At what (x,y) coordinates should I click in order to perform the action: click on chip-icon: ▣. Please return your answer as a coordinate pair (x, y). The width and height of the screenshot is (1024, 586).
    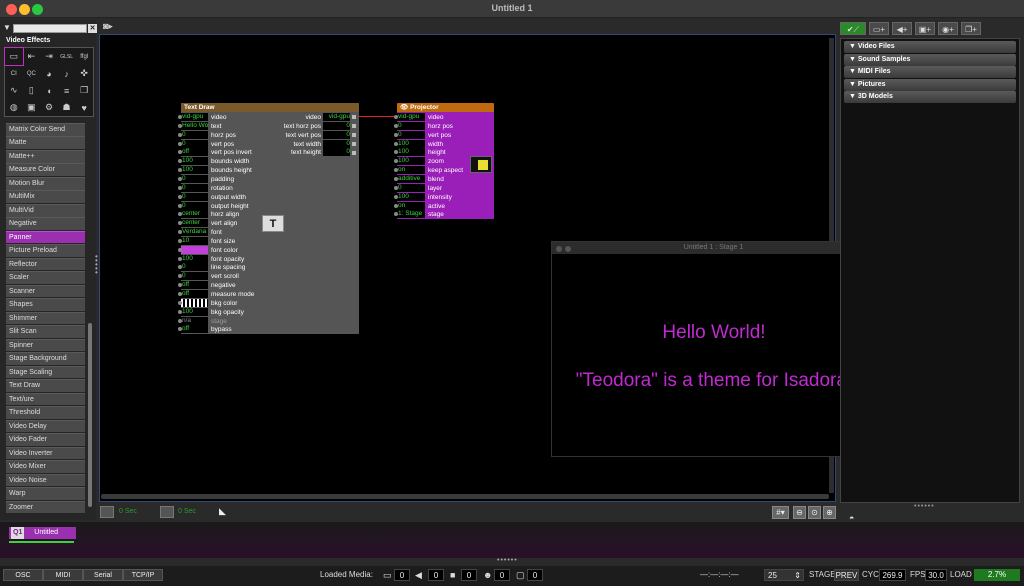
    Looking at the image, I should click on (32, 107).